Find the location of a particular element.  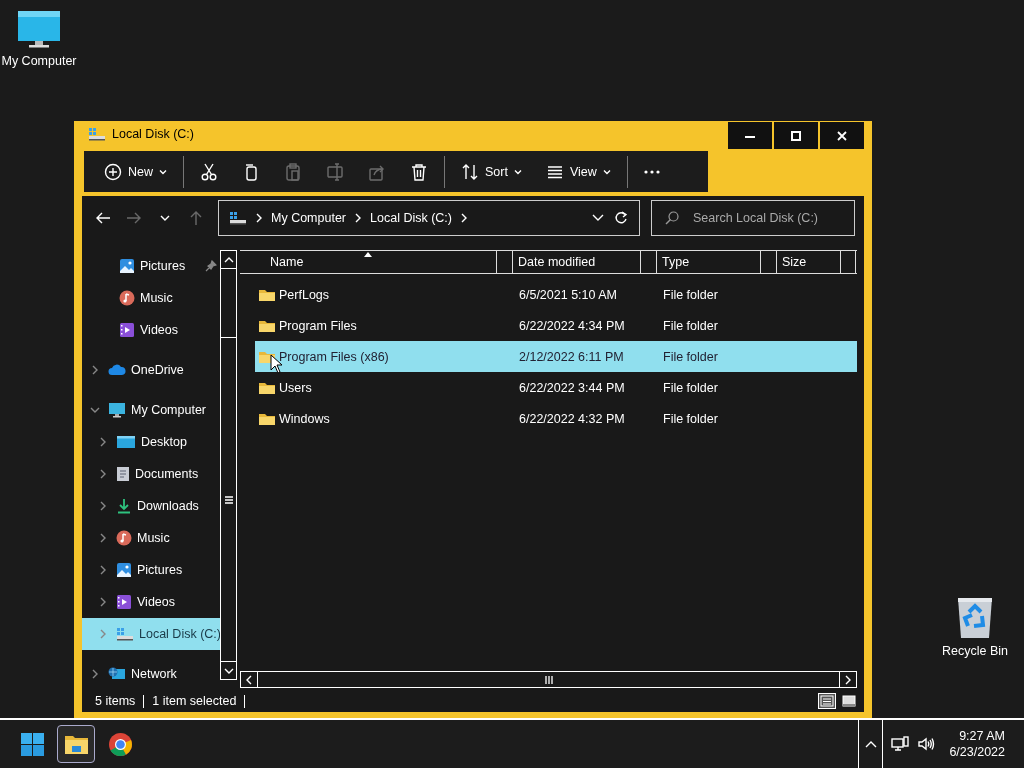

cloud-icon is located at coordinates (117, 370).